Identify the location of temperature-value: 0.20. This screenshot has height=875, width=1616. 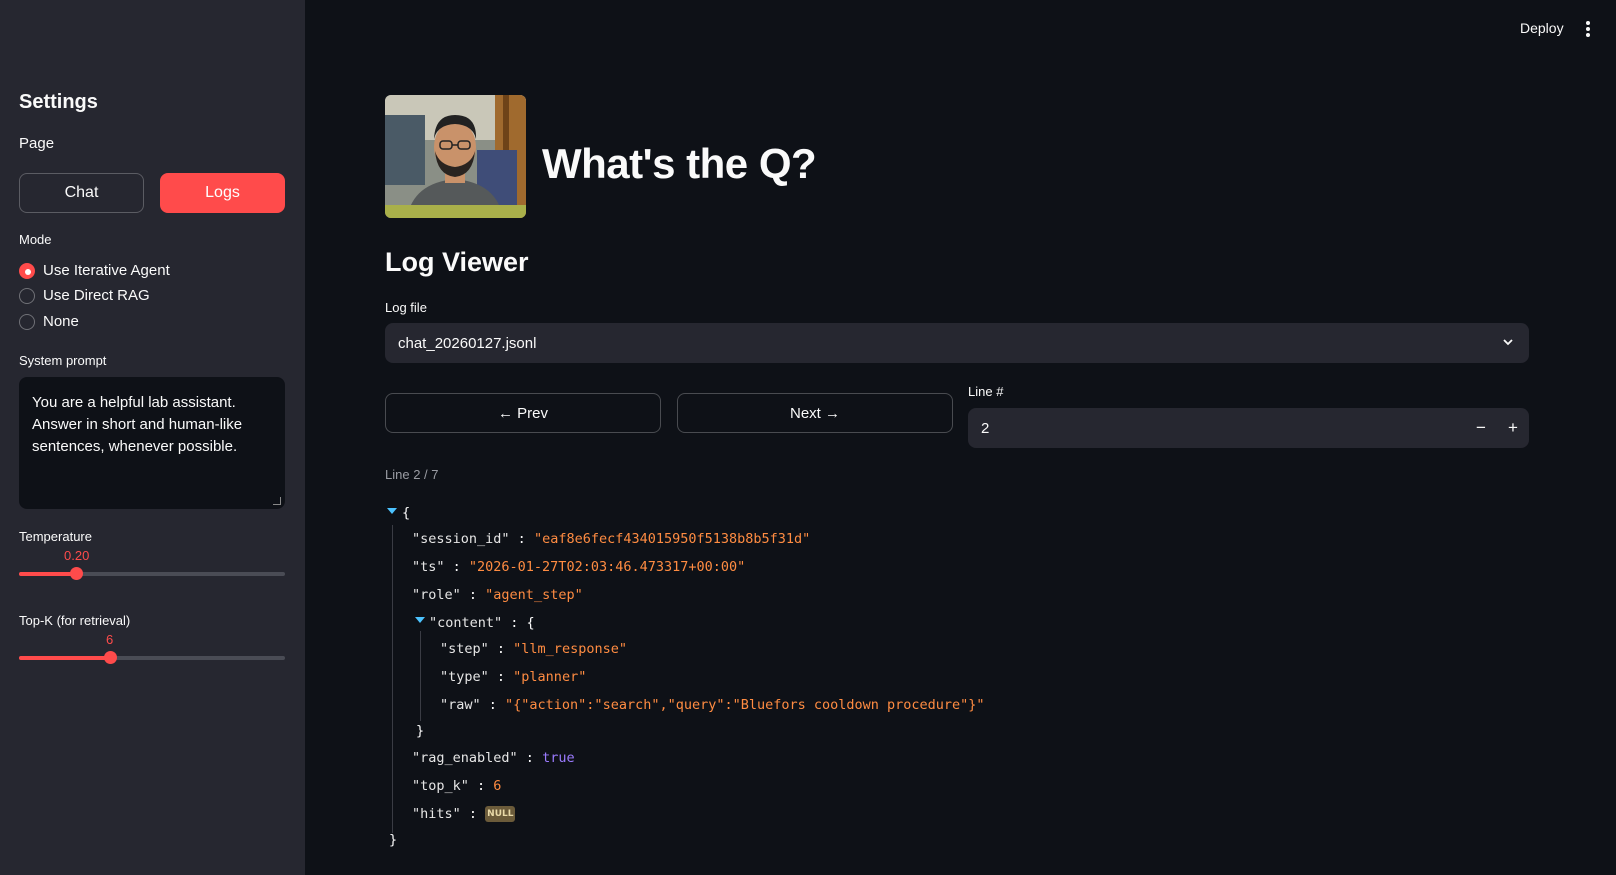
(77, 555).